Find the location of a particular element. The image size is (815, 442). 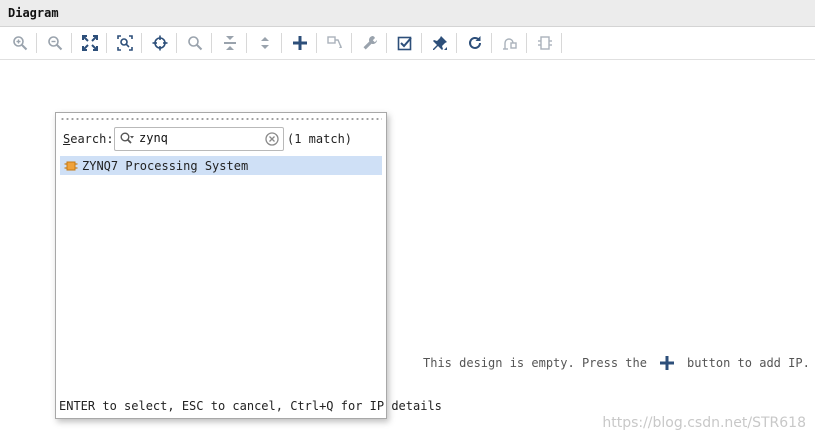

pin-button is located at coordinates (440, 43).